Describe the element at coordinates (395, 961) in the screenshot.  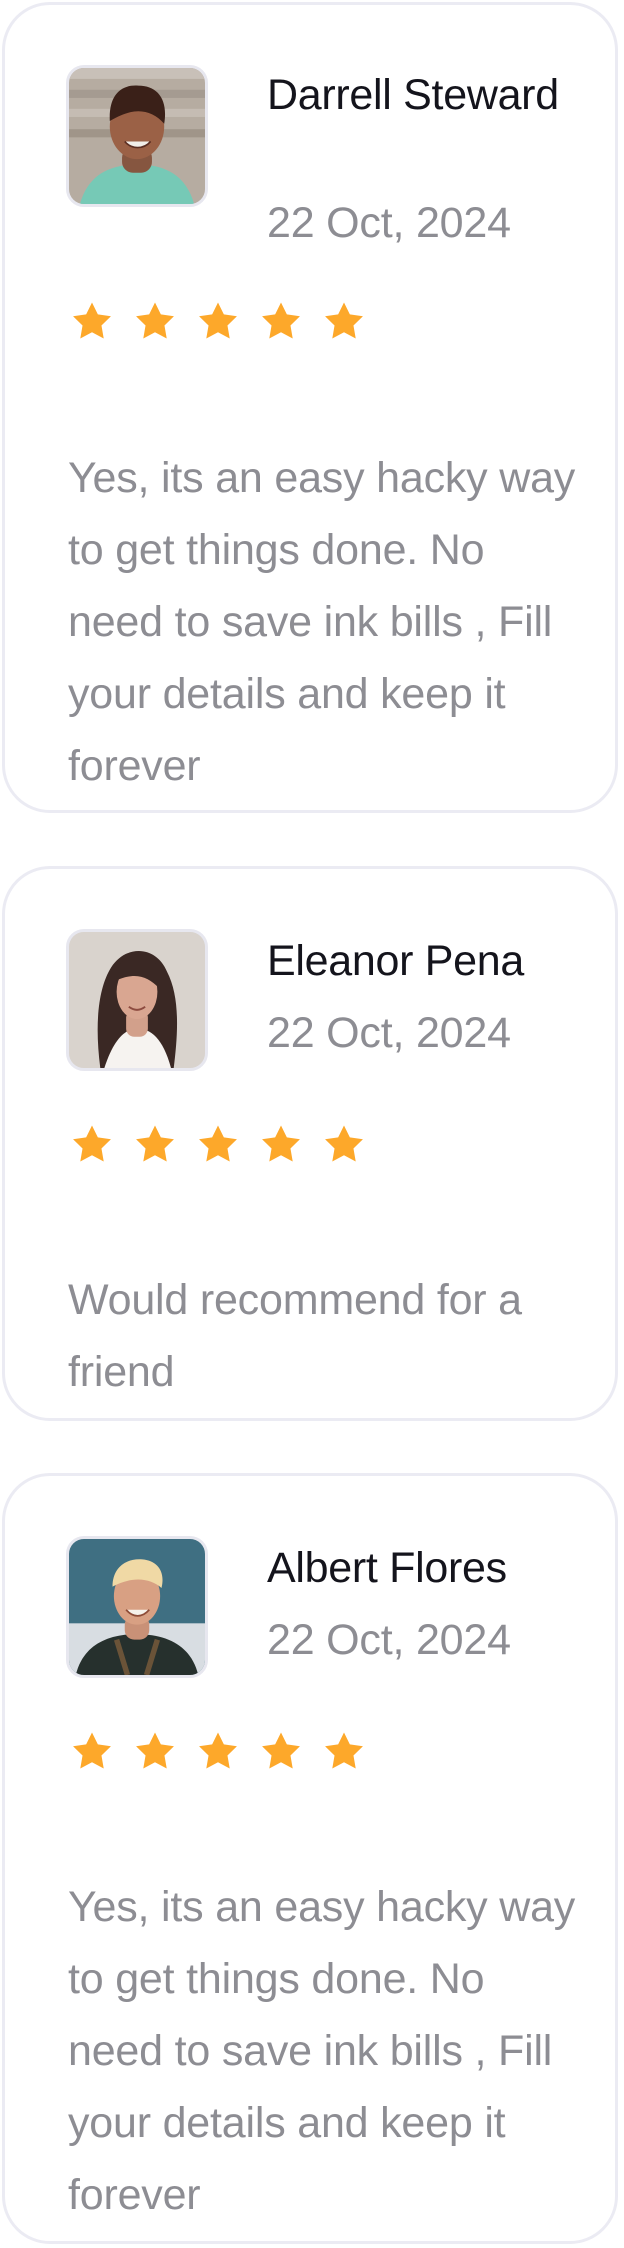
I see `reviewer-name: Eleanor Pena` at that location.